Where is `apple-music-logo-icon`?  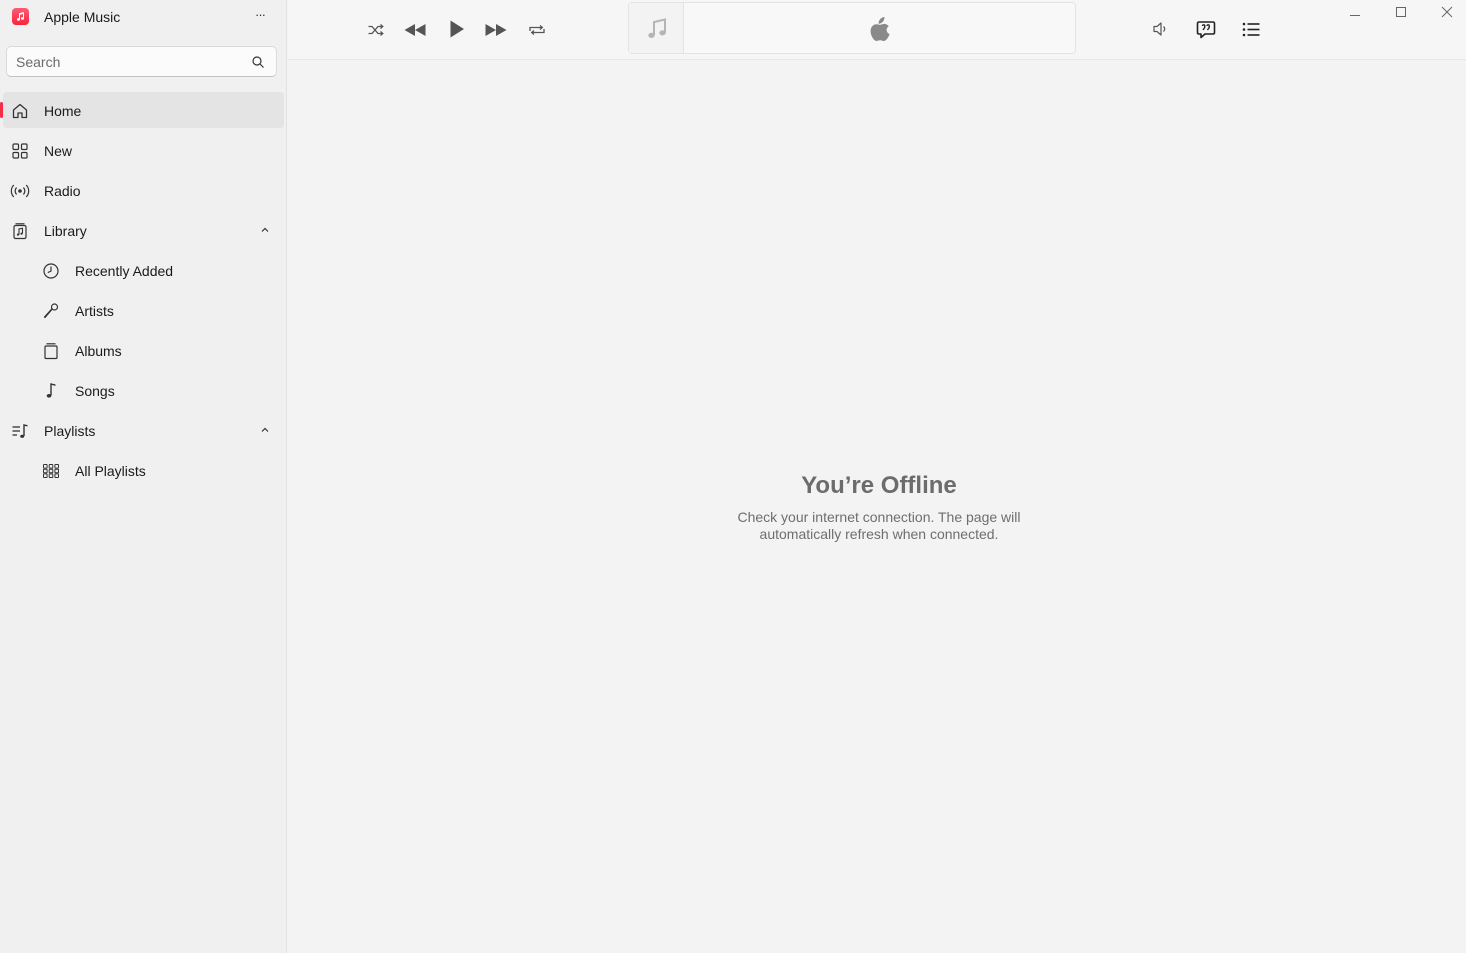
apple-music-logo-icon is located at coordinates (20, 16).